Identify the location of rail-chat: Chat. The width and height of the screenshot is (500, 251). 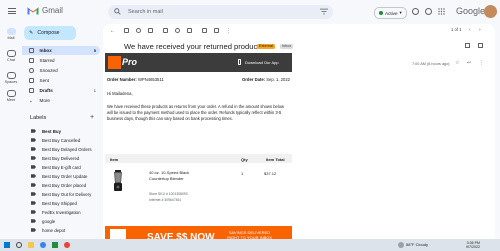
(11, 56).